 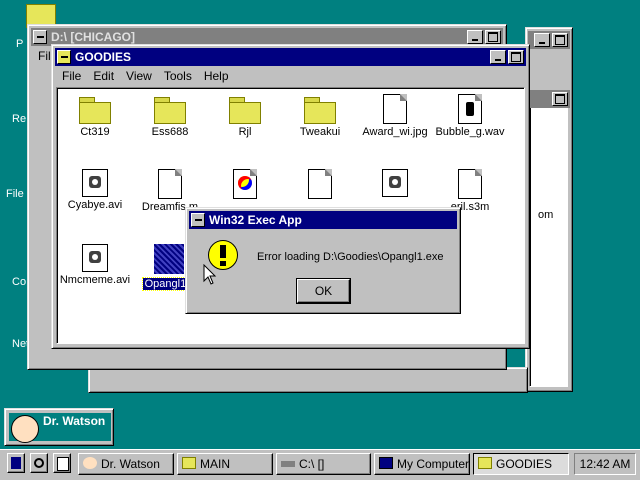 I want to click on drive-icon, so click(x=288, y=464).